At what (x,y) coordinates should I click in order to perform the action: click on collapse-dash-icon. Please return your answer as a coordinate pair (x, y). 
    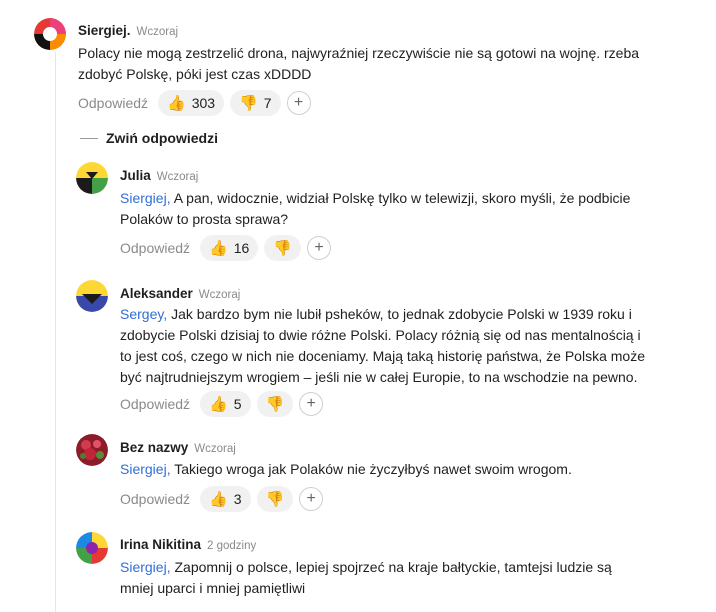
    Looking at the image, I should click on (89, 138).